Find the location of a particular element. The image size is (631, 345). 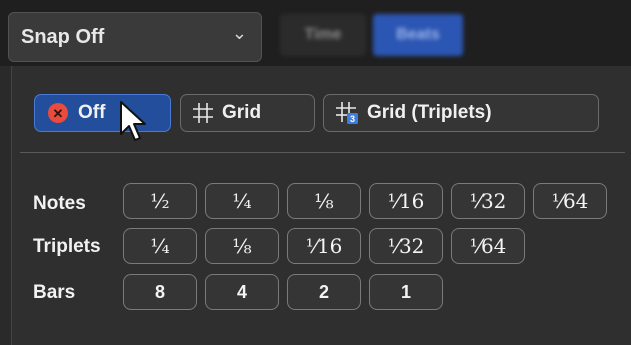

notes-value-label: ⅟32 is located at coordinates (488, 201).